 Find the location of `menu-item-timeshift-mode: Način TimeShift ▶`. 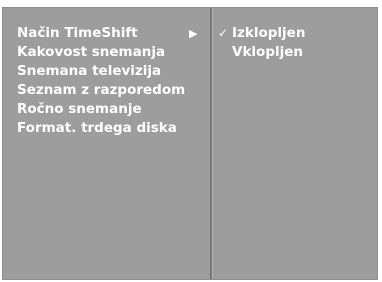

menu-item-timeshift-mode: Način TimeShift ▶ is located at coordinates (106, 33).